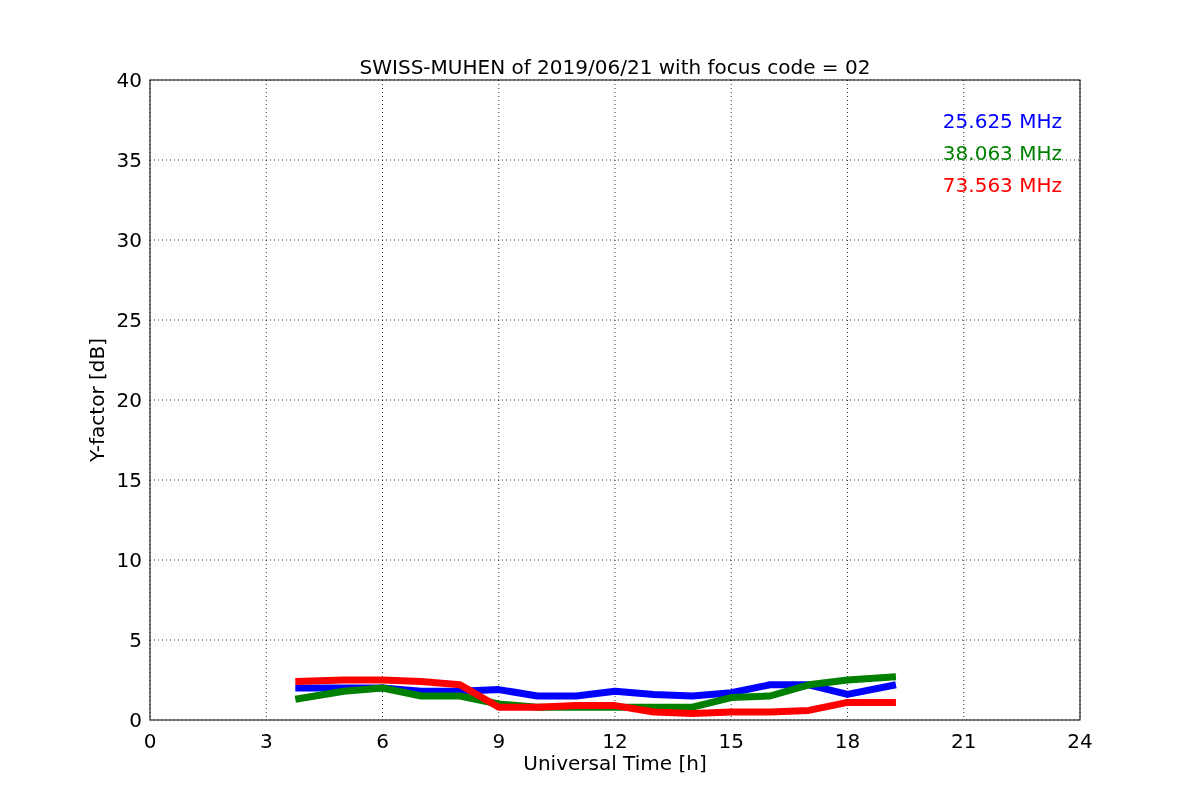 This screenshot has height=800, width=1200. What do you see at coordinates (266, 741) in the screenshot?
I see `tick-label: 3` at bounding box center [266, 741].